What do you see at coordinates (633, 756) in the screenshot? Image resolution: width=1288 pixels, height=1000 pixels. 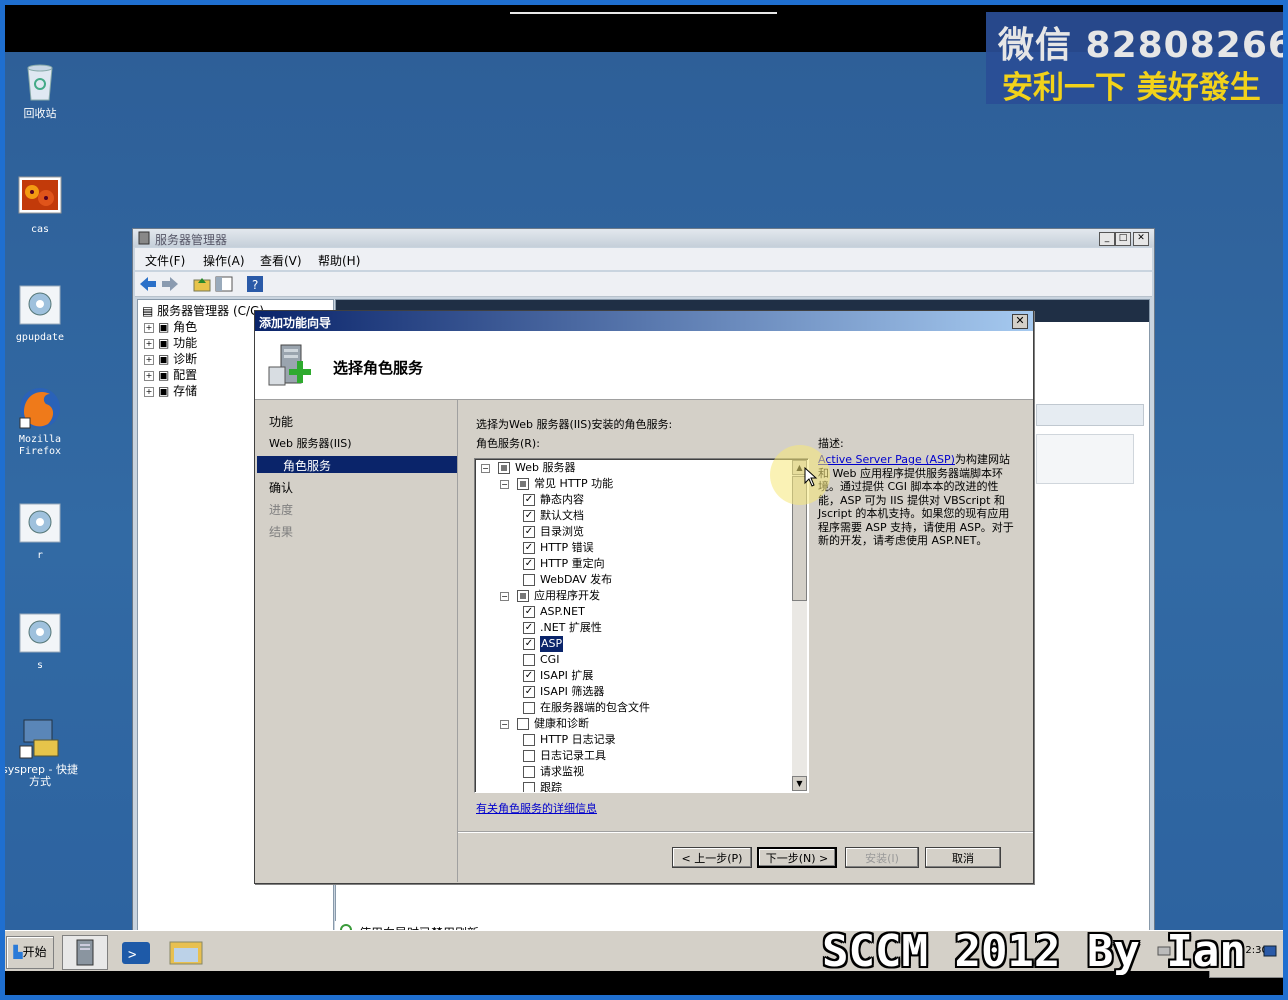 I see `tree-row: 日志记录工具` at bounding box center [633, 756].